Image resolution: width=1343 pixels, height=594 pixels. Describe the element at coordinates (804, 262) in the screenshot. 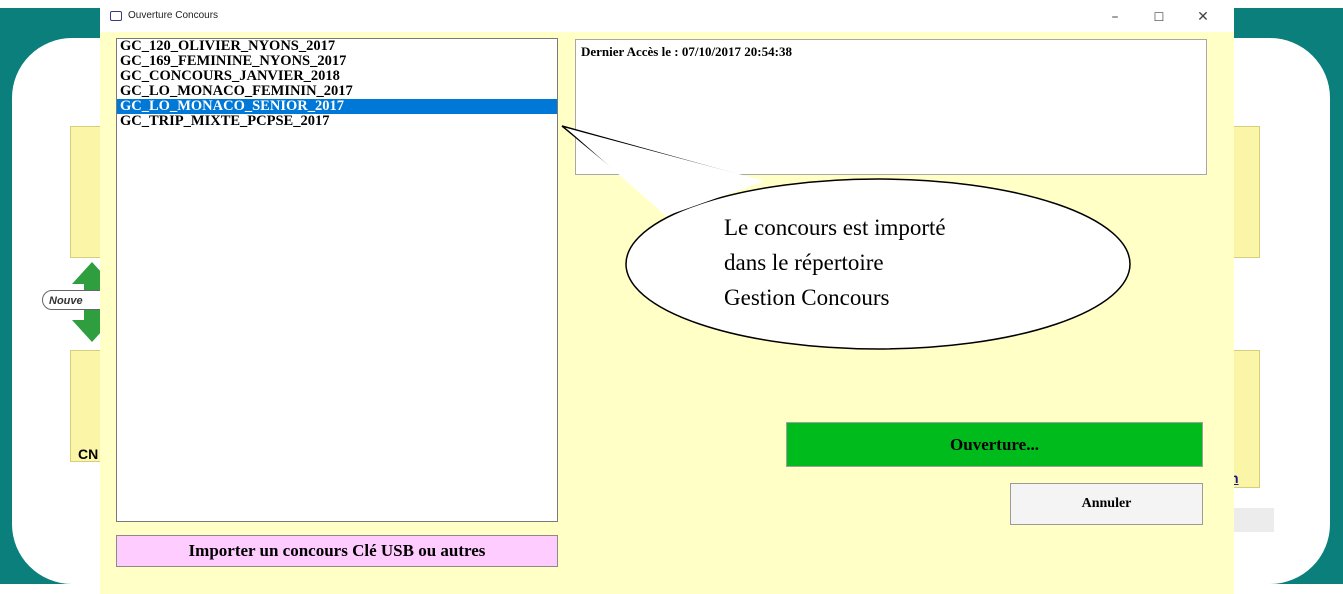

I see `callout-line: dans le répertoire` at that location.